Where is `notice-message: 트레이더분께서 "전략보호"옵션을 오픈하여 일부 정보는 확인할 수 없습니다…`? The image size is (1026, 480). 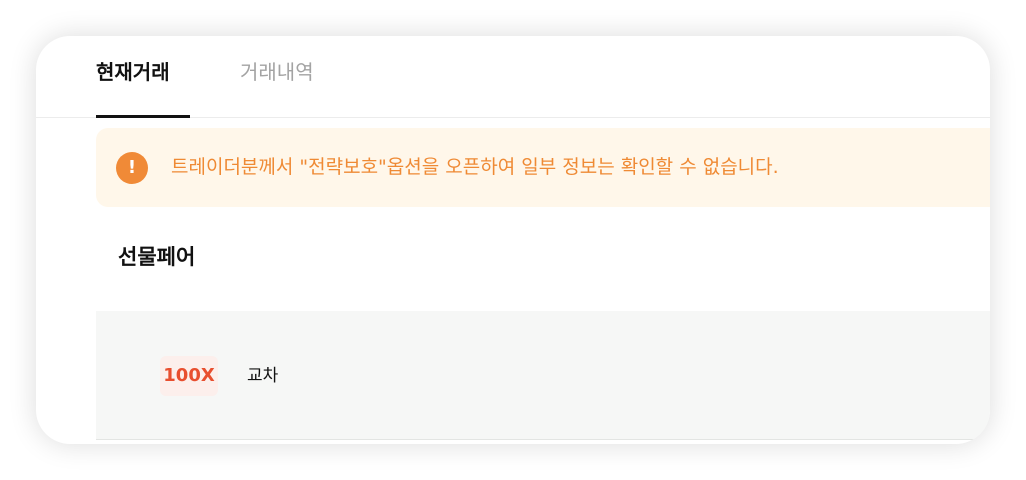 notice-message: 트레이더분께서 "전략보호"옵션을 오픈하여 일부 정보는 확인할 수 없습니다… is located at coordinates (475, 167).